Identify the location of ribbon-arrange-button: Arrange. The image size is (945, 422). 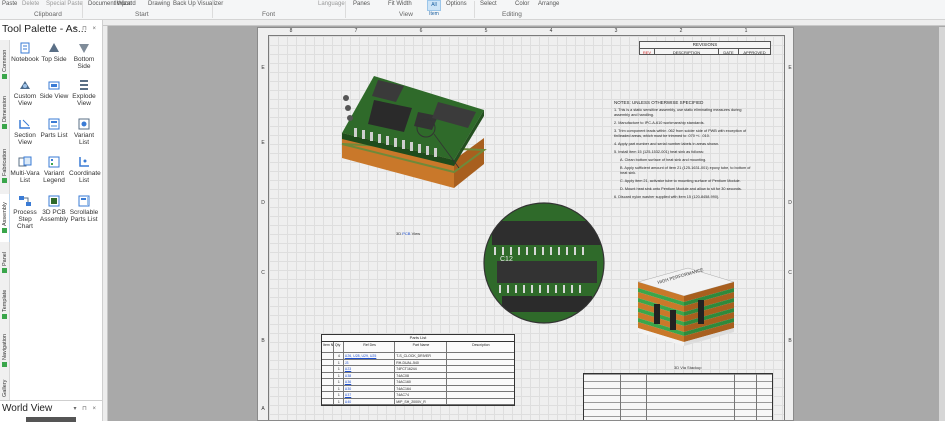
(548, 4).